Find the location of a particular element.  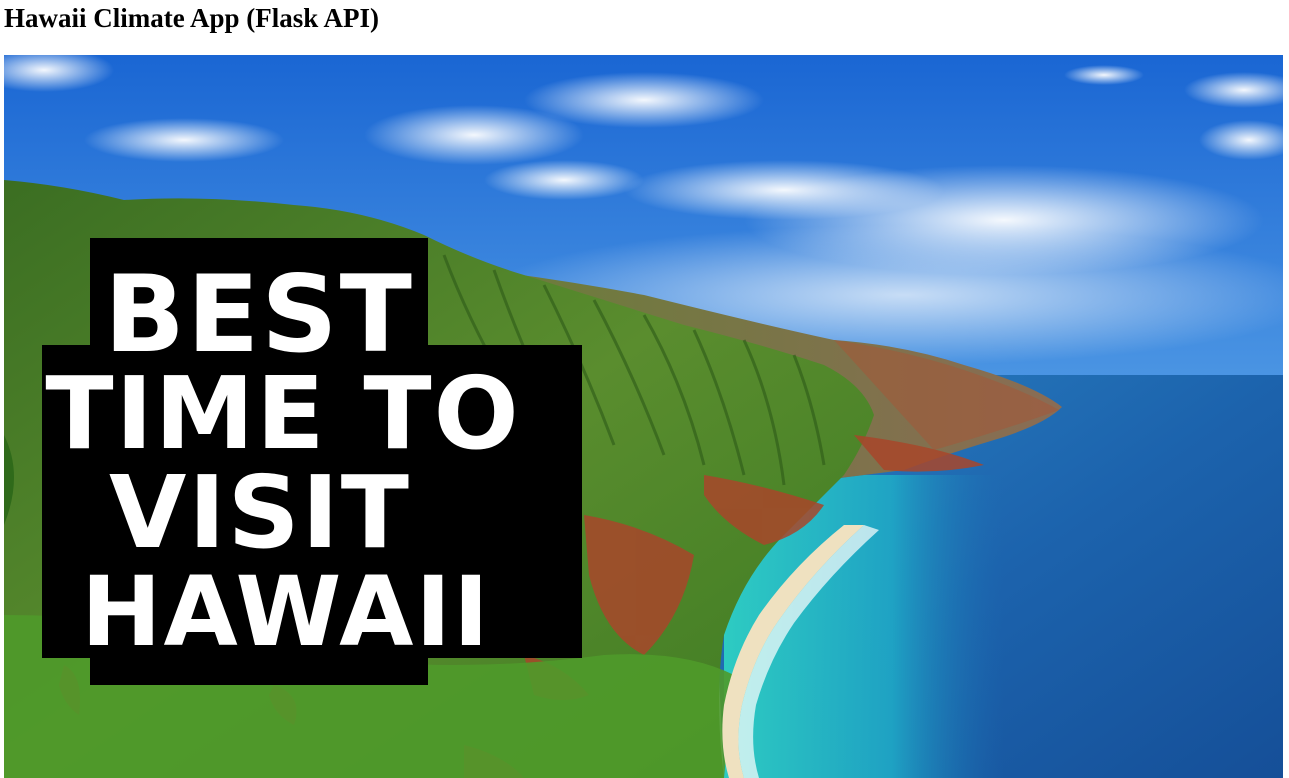

overlay-line-hawaii: HAWAII is located at coordinates (286, 612).